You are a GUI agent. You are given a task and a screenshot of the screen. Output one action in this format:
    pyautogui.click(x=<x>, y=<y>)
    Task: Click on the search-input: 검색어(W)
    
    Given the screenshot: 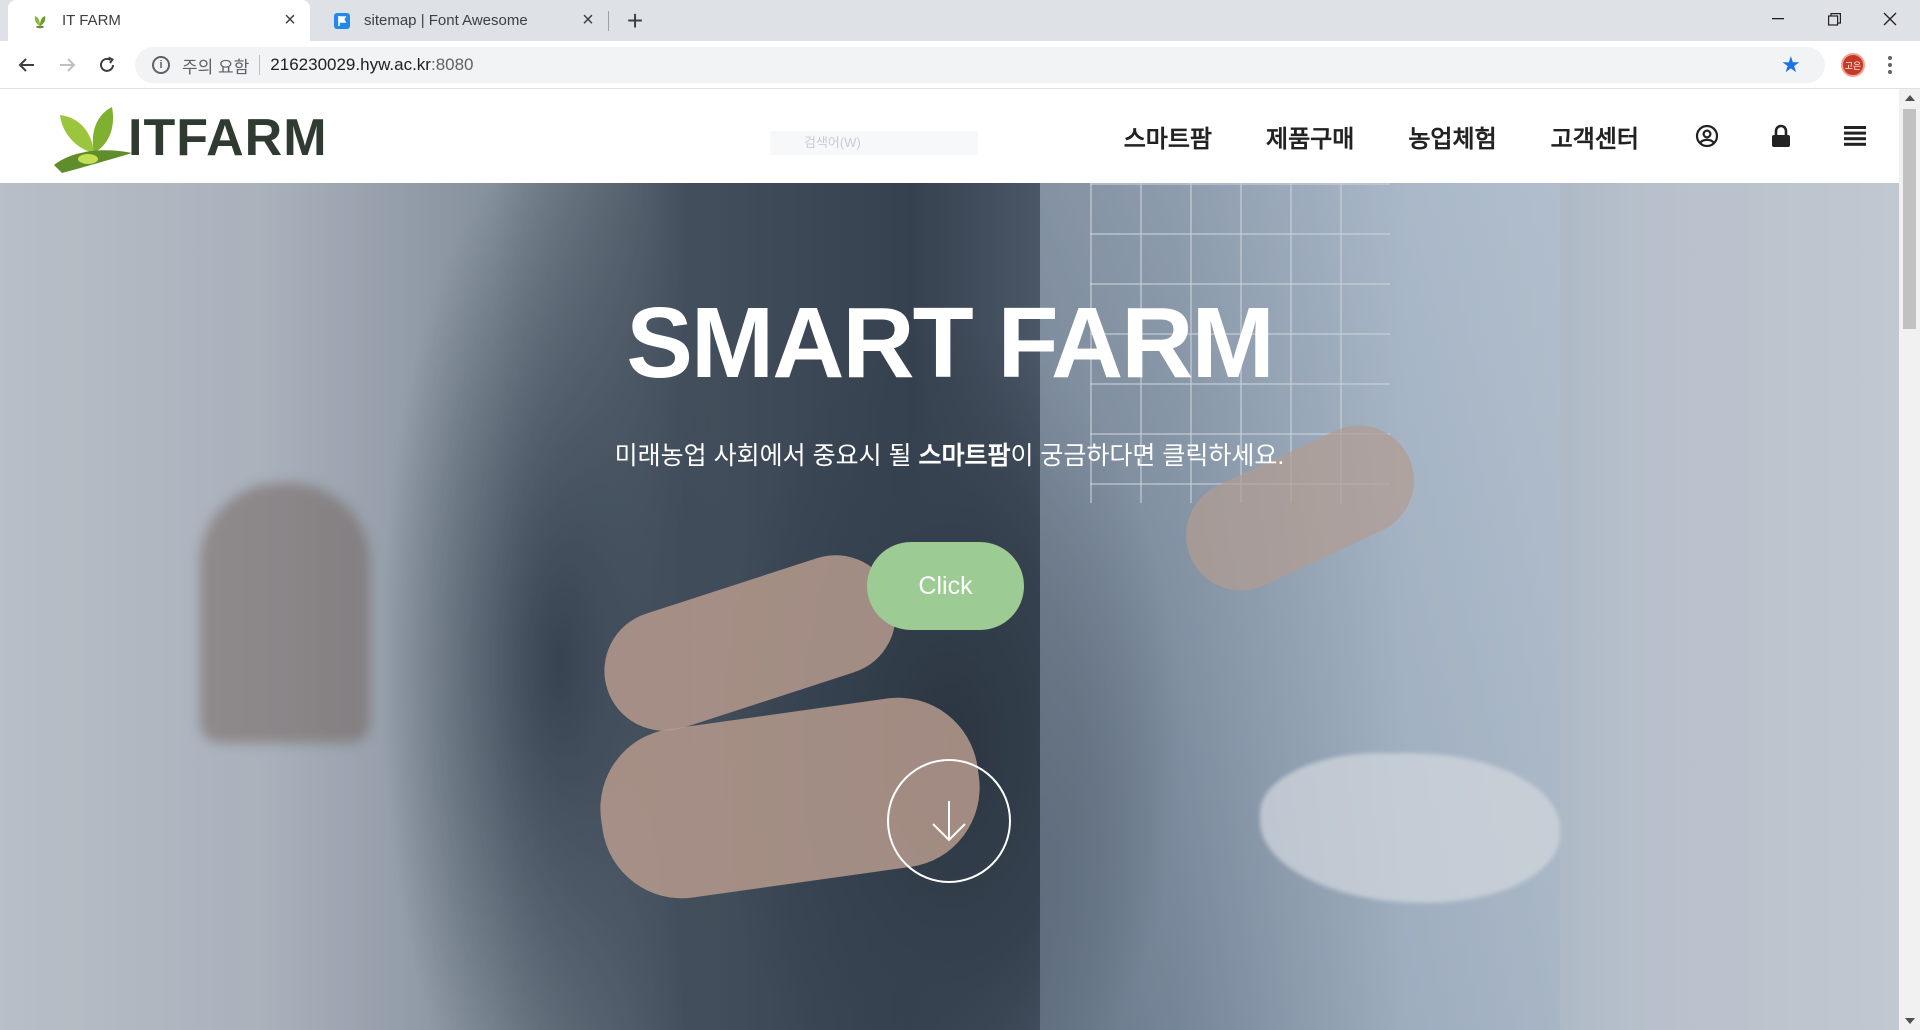 What is the action you would take?
    pyautogui.click(x=874, y=143)
    